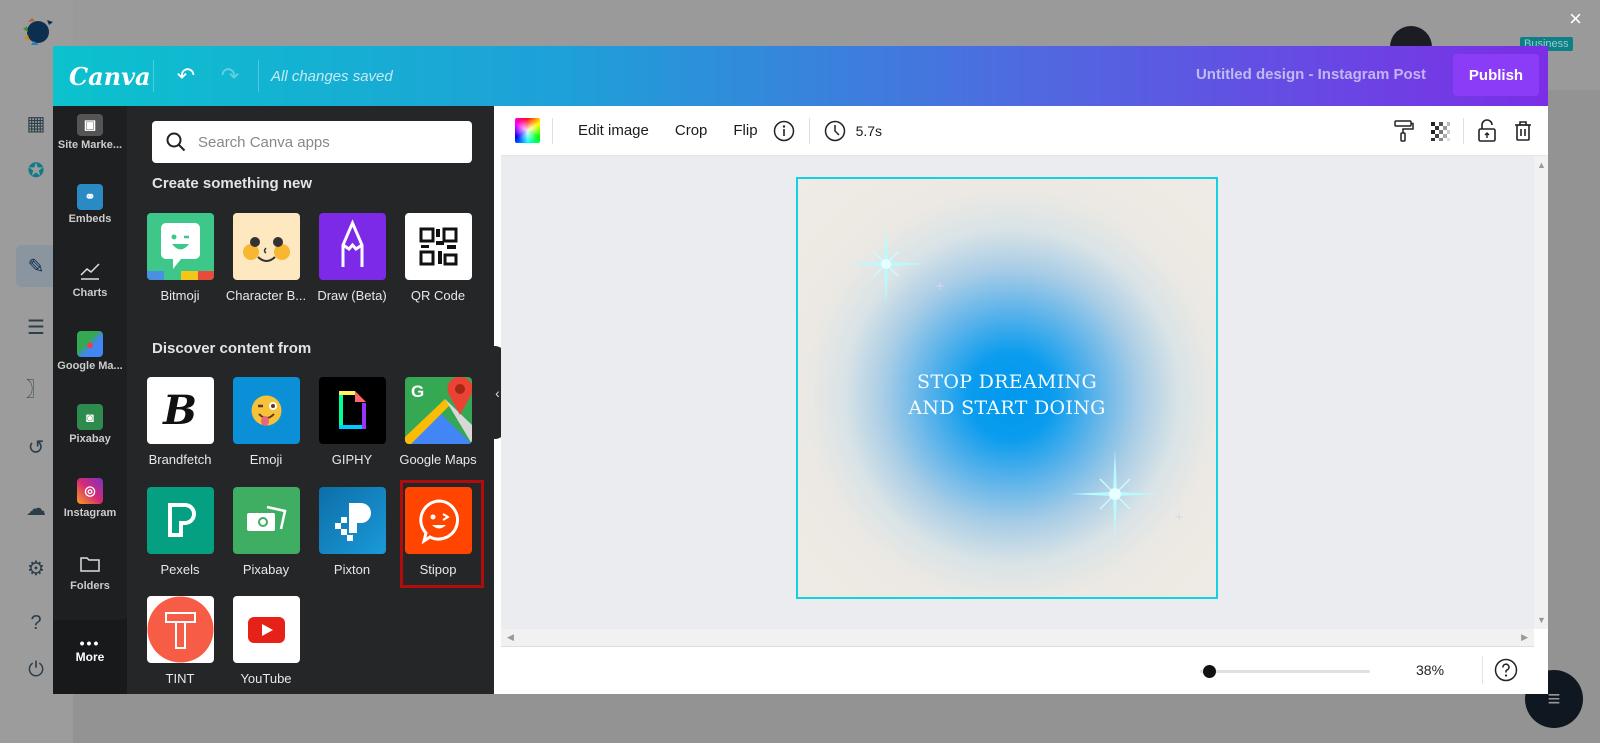 Image resolution: width=1600 pixels, height=743 pixels. I want to click on info-button, so click(784, 131).